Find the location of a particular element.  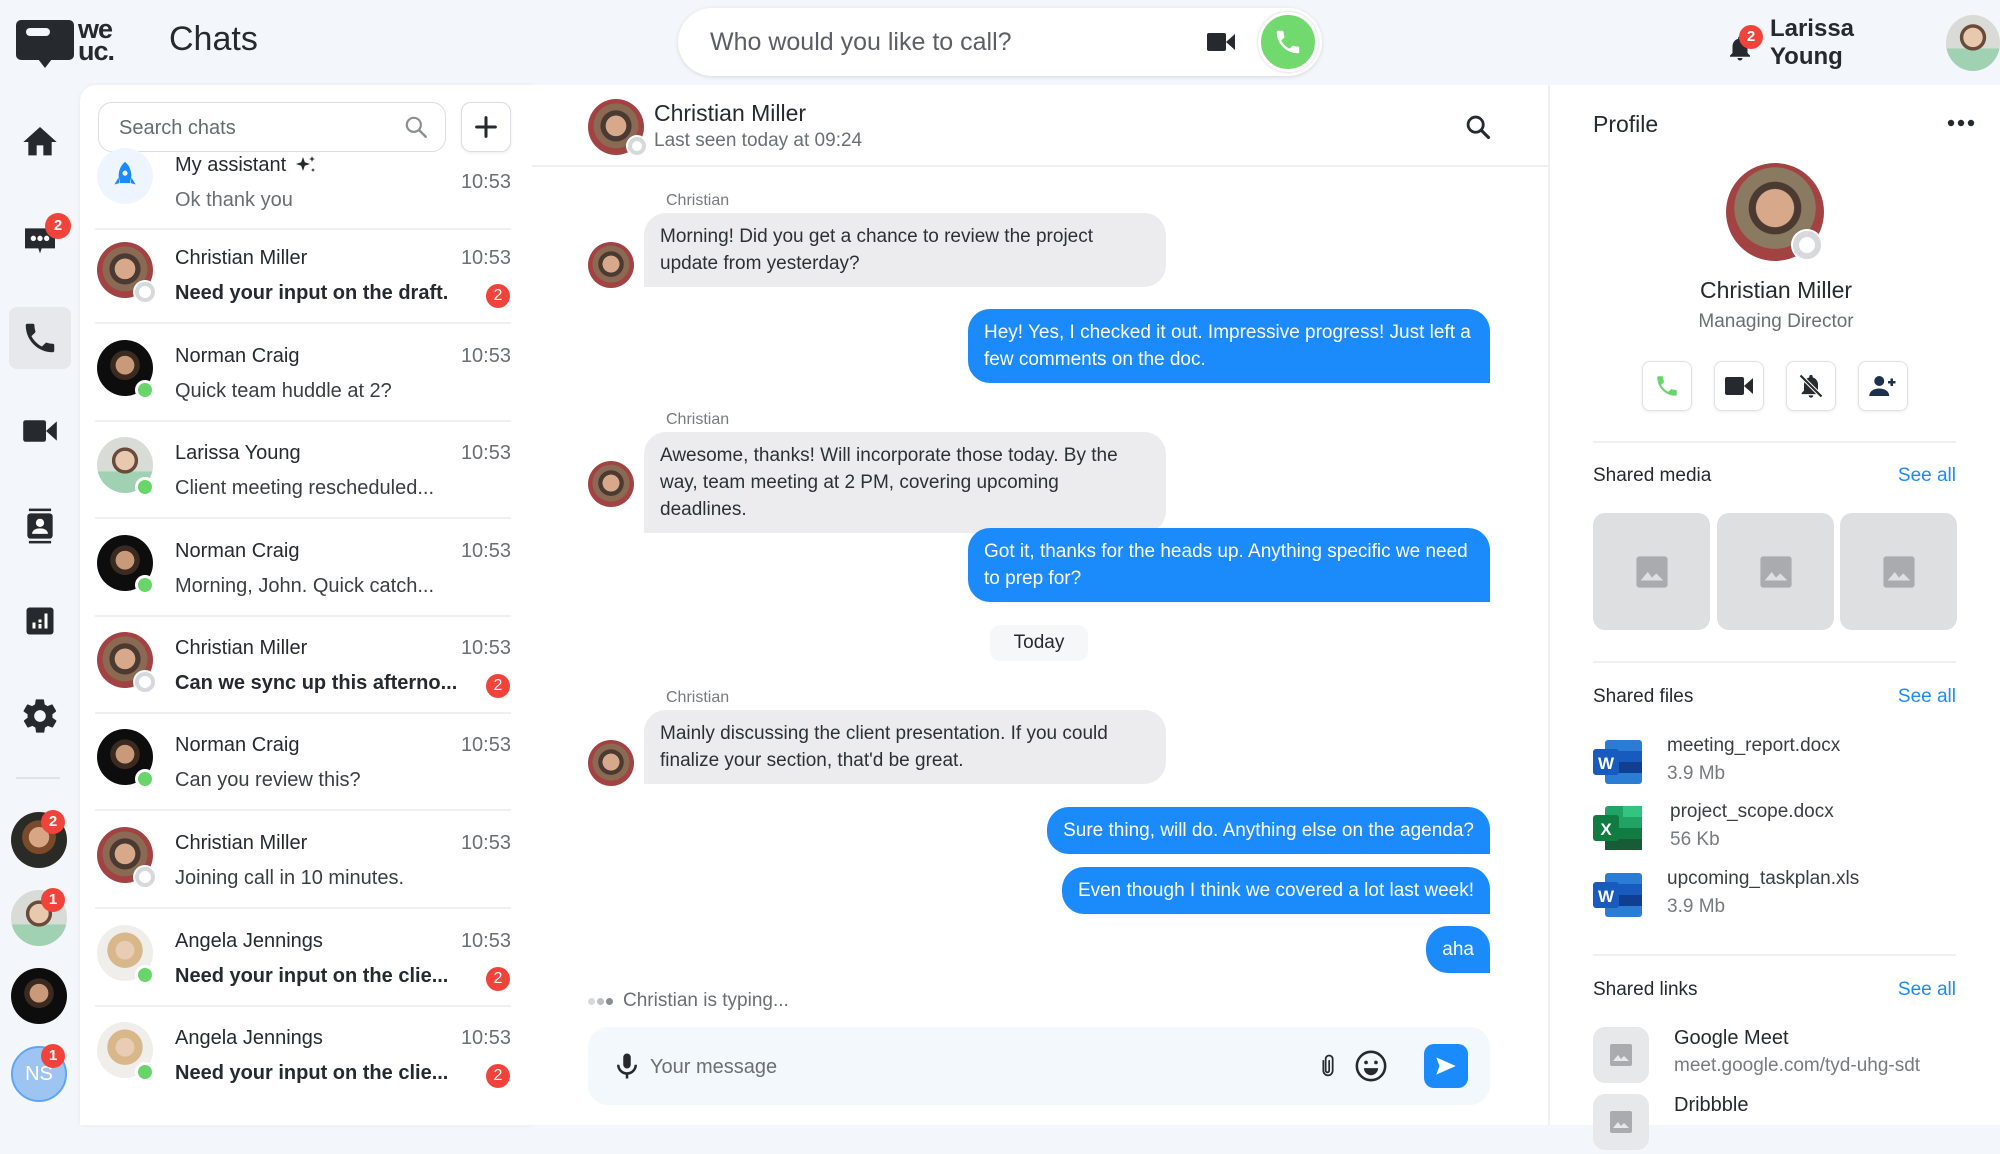

call-search-input is located at coordinates (950, 42).